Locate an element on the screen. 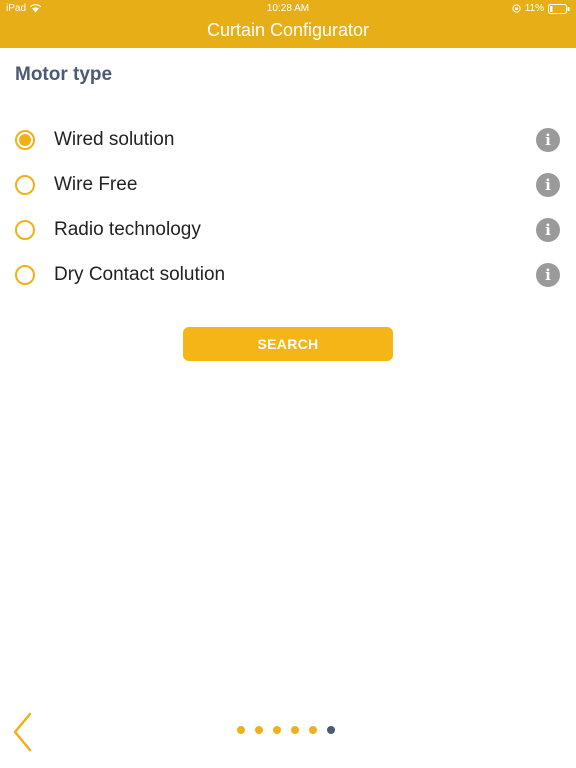  back-chevron-icon is located at coordinates (23, 732).